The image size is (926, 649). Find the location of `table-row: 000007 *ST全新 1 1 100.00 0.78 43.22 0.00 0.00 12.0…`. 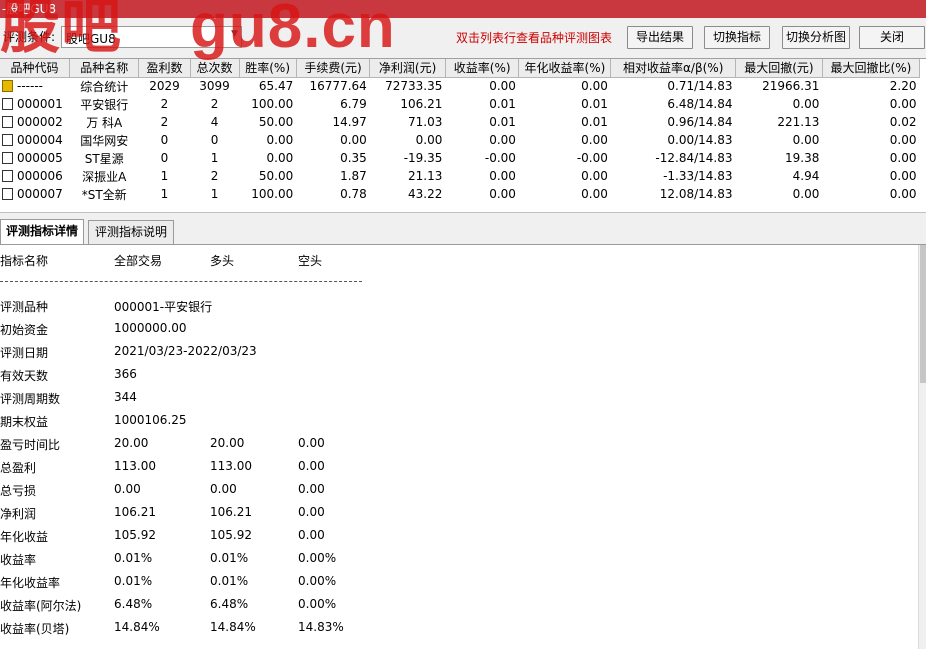

table-row: 000007 *ST全新 1 1 100.00 0.78 43.22 0.00 0.00 12.0… is located at coordinates (460, 194).